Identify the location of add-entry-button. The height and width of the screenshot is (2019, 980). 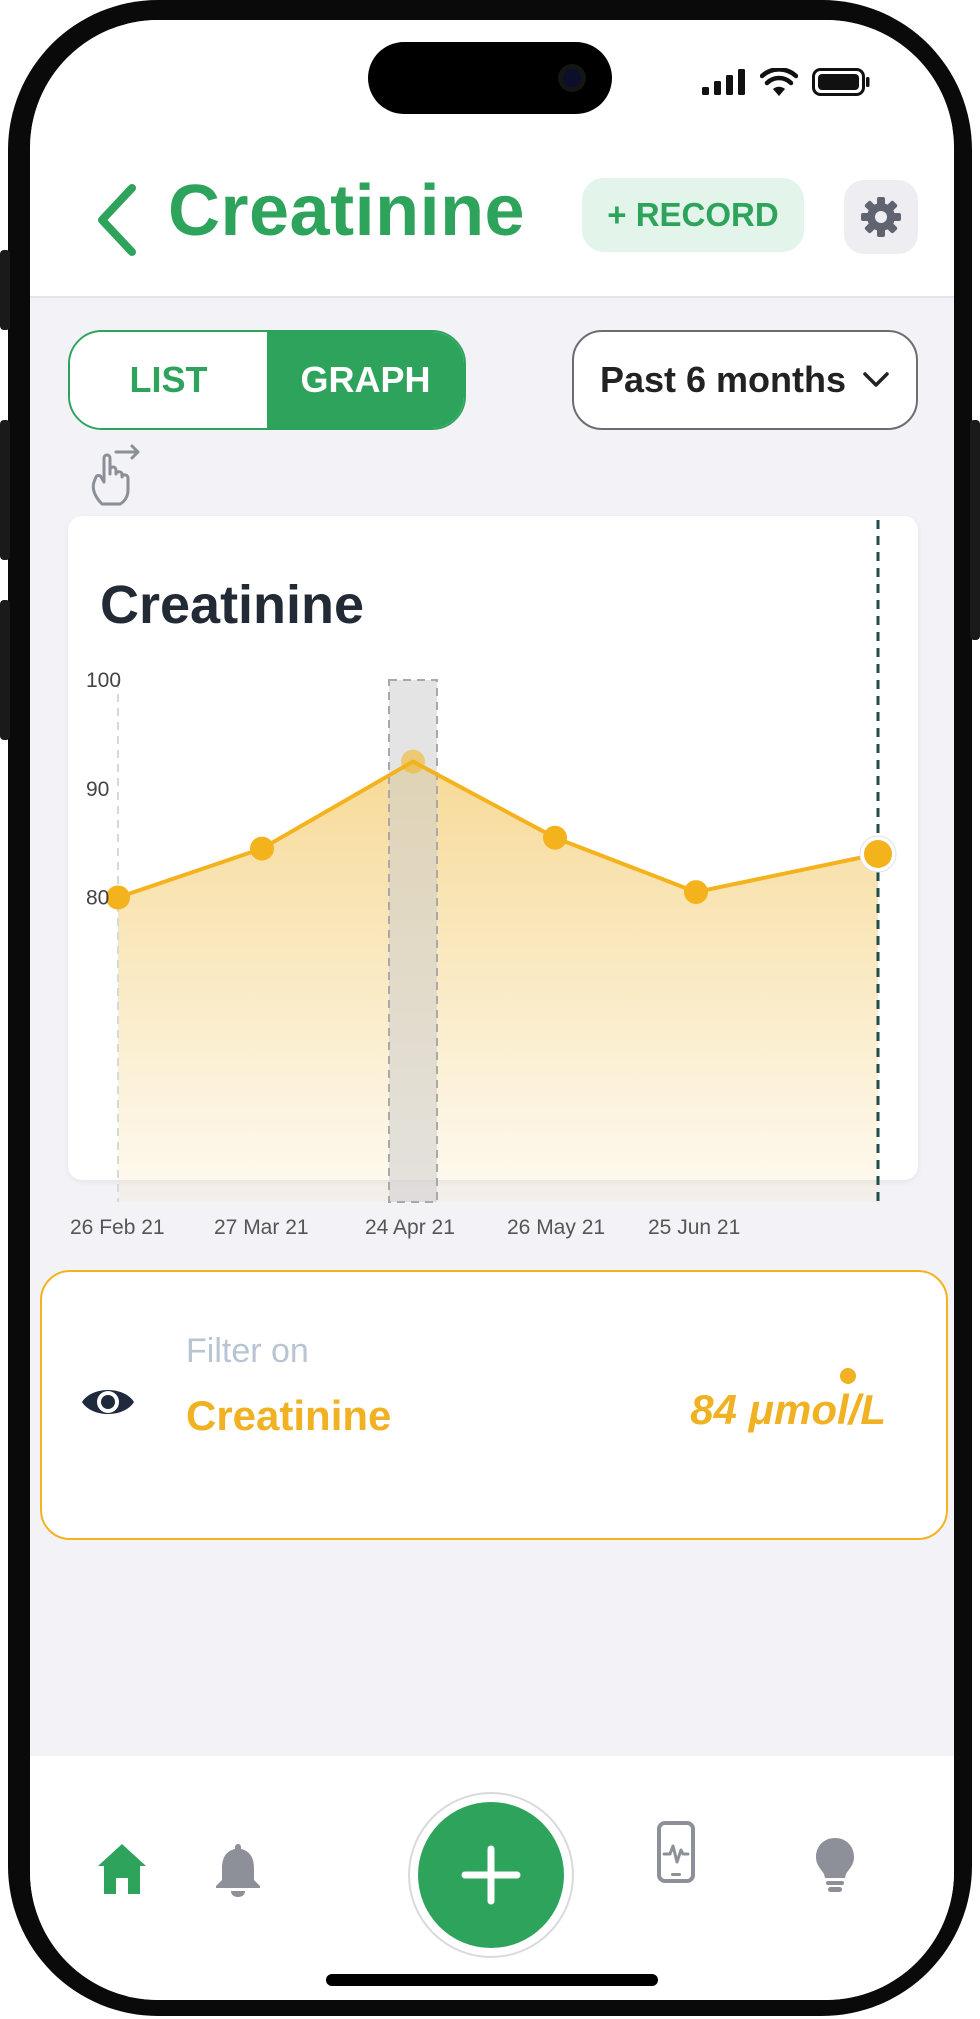
(491, 1875).